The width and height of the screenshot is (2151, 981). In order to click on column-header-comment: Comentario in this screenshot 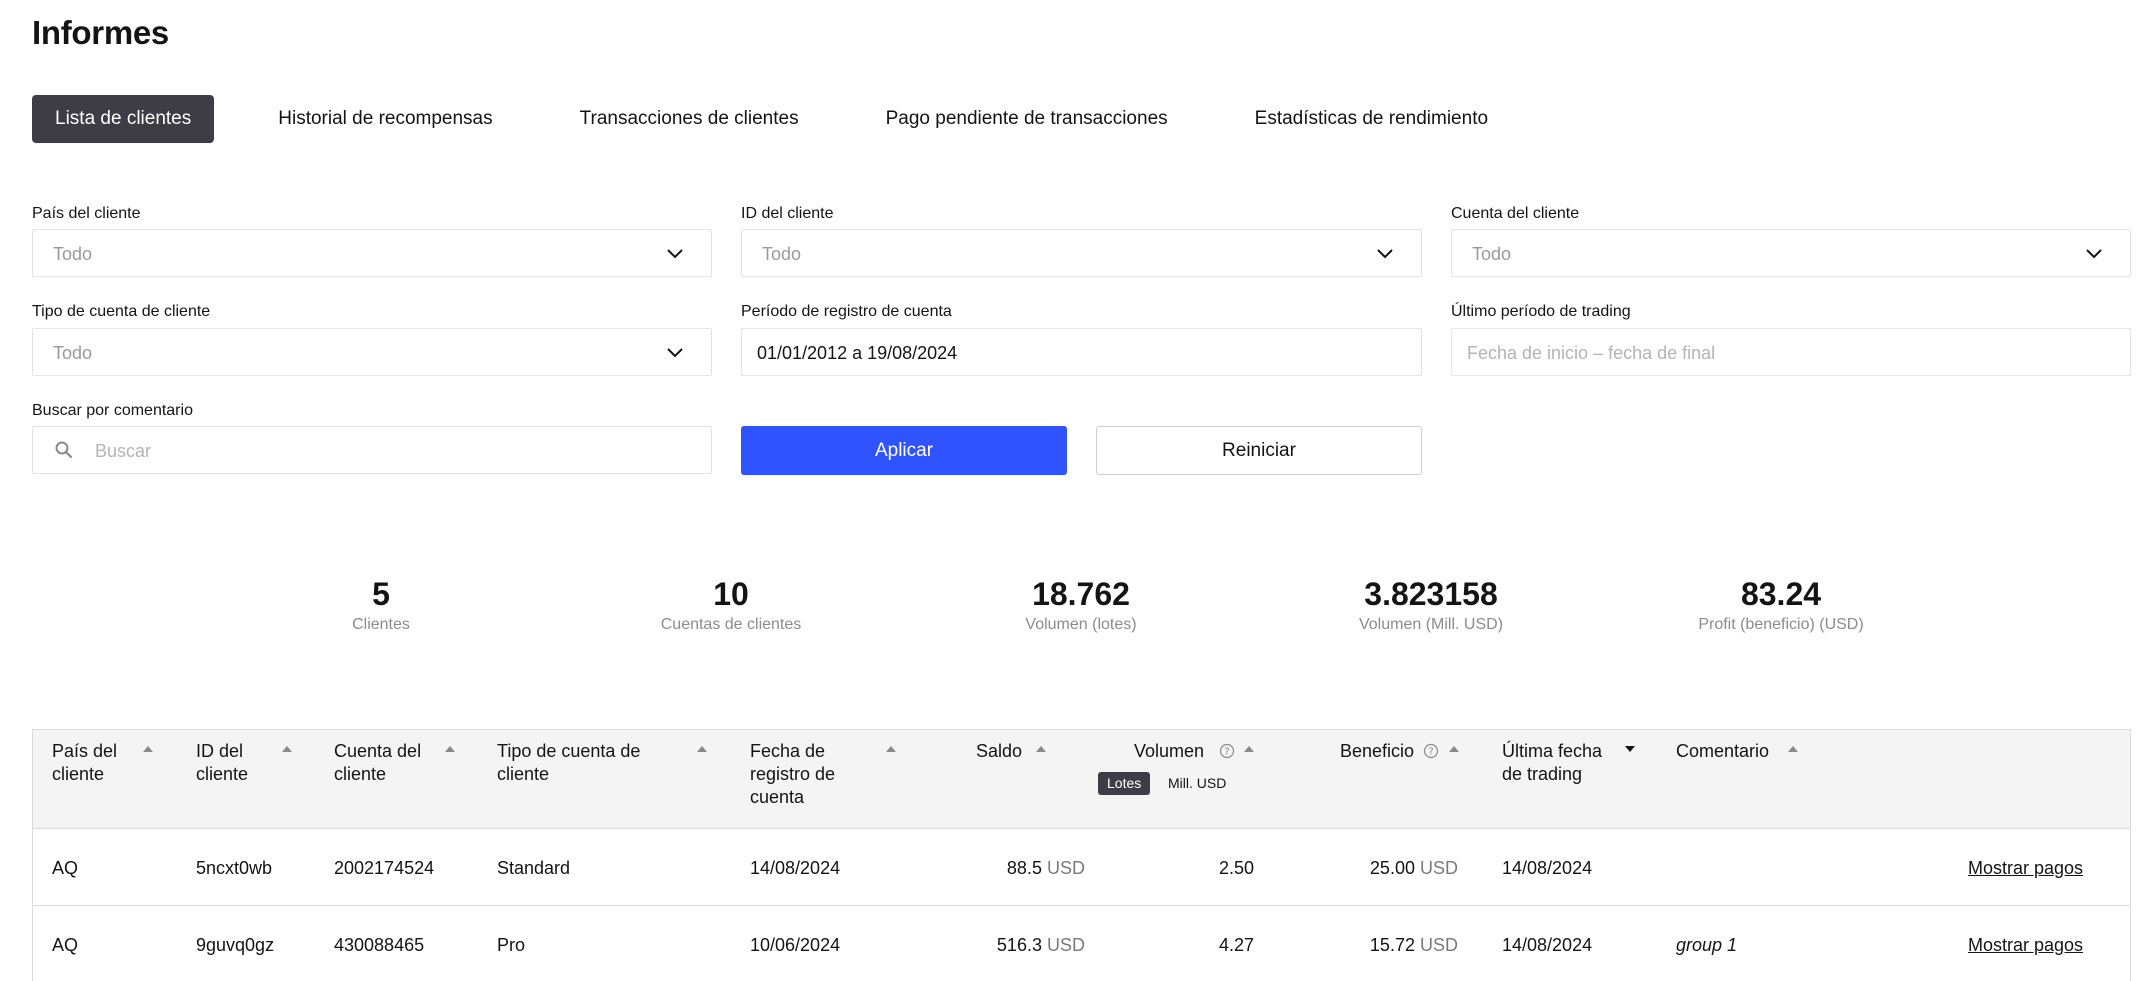, I will do `click(1722, 751)`.